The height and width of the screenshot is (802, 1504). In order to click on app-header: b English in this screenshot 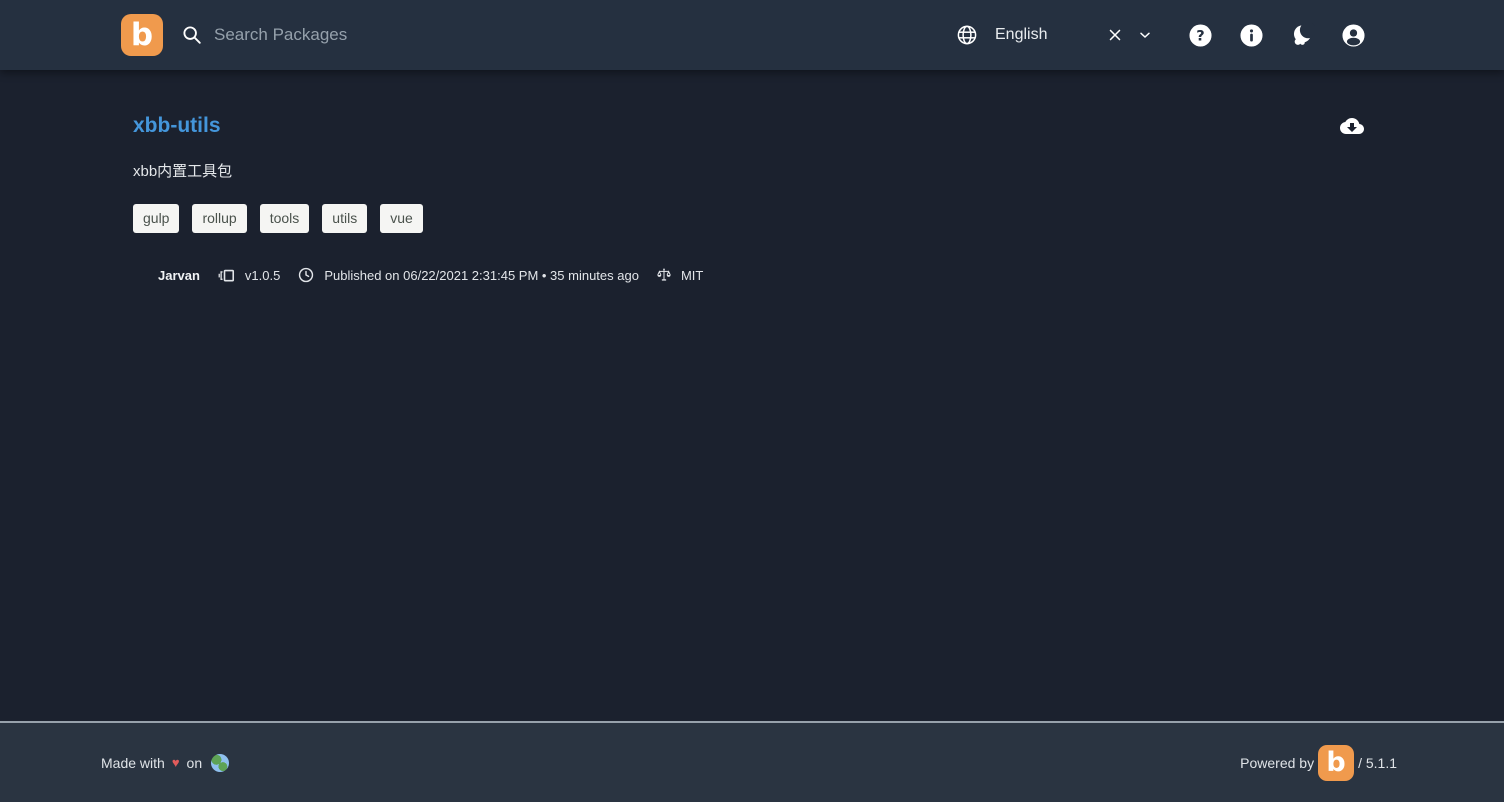, I will do `click(752, 35)`.